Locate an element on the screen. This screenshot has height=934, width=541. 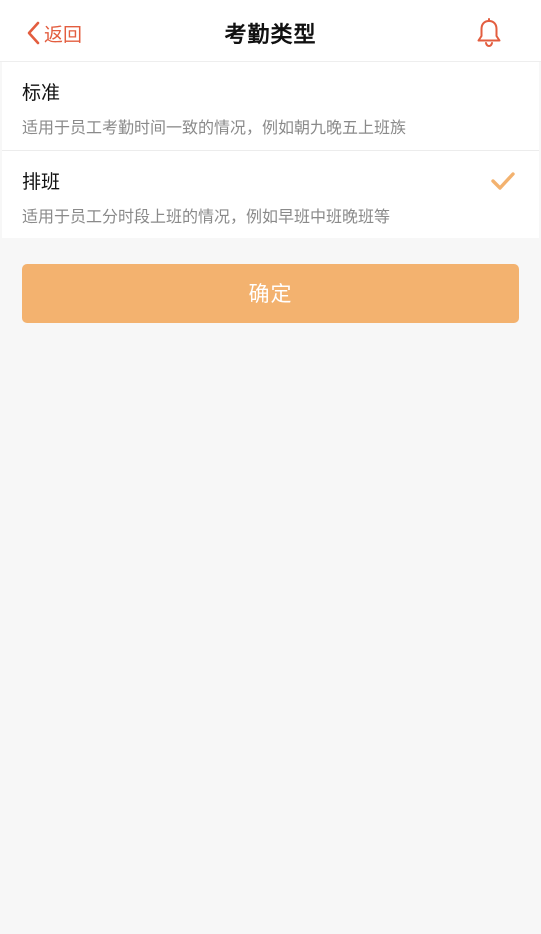
confirm-button: 确定 is located at coordinates (270, 293).